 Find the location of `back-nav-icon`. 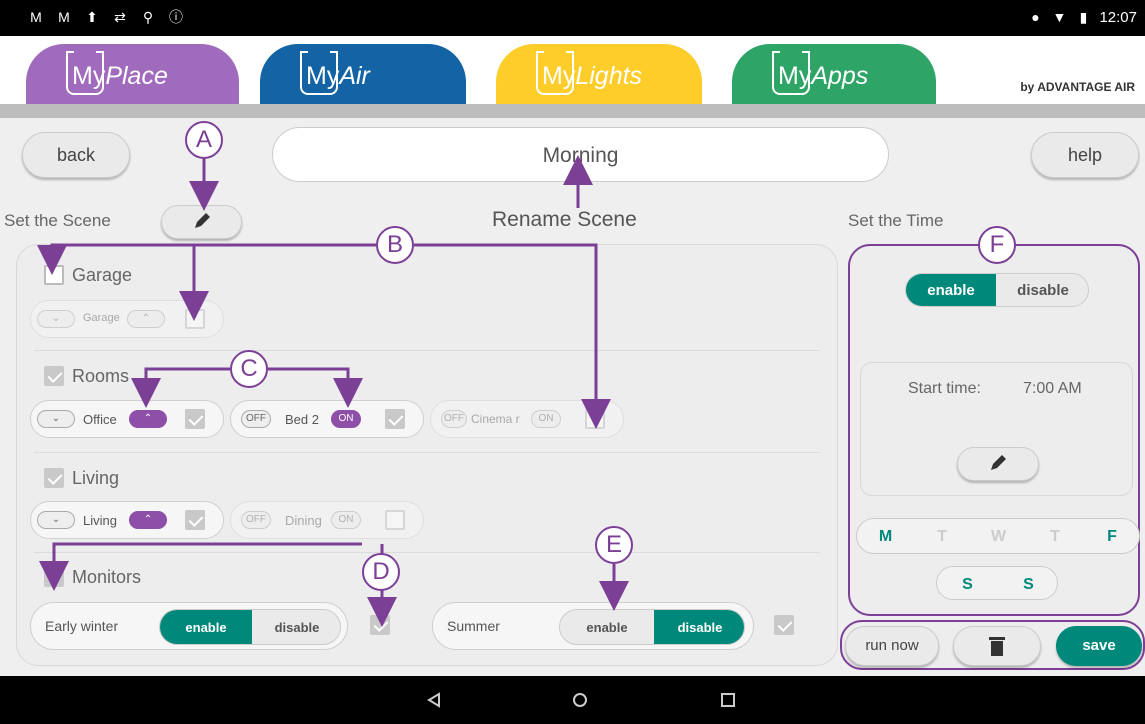

back-nav-icon is located at coordinates (434, 700).